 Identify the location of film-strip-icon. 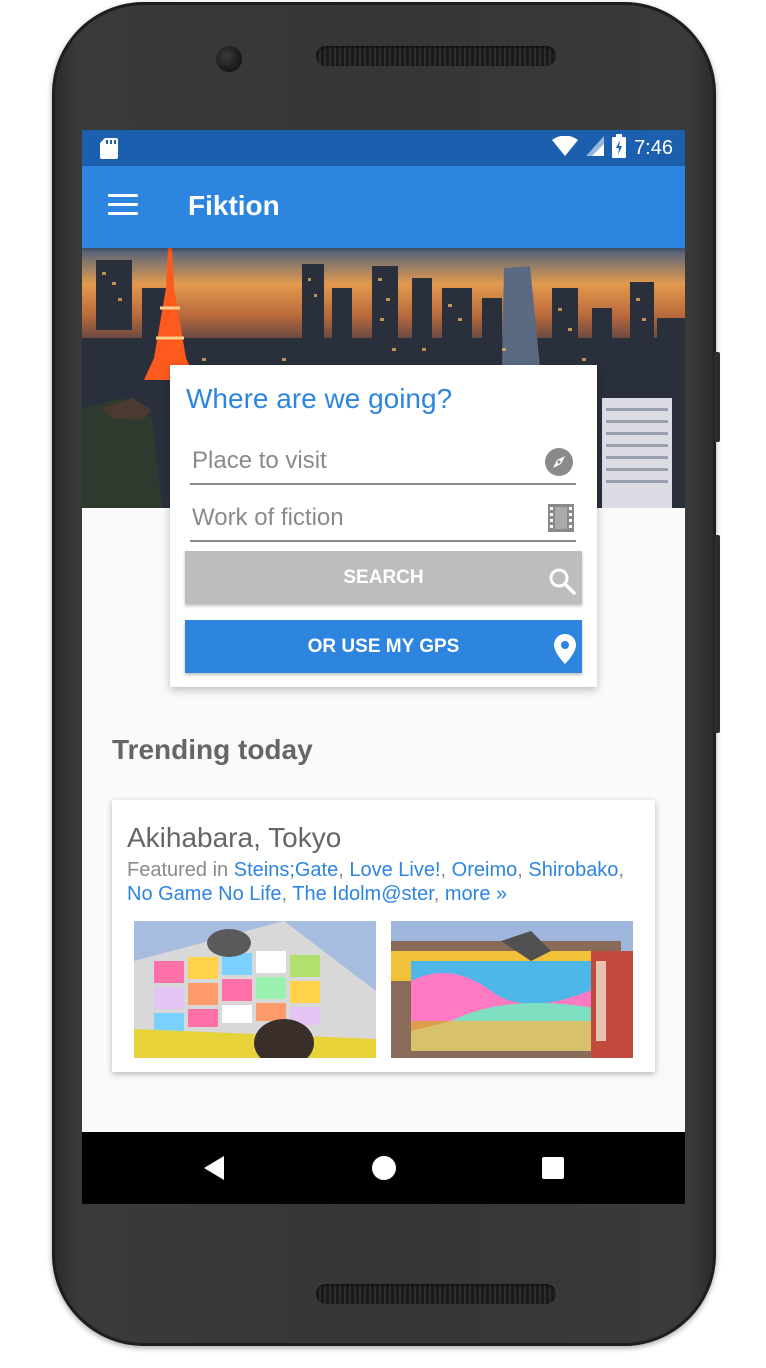
(561, 520).